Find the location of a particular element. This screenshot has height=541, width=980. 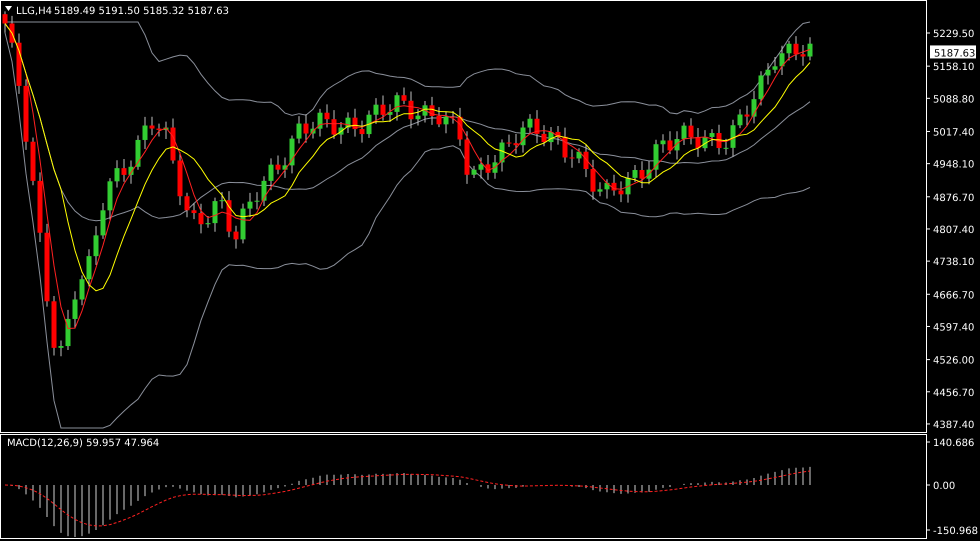

dropdown-triangle-icon is located at coordinates (8, 8).